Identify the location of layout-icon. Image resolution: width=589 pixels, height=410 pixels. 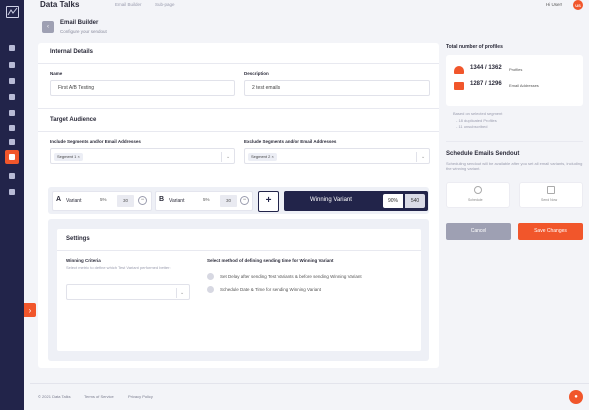
(12, 142).